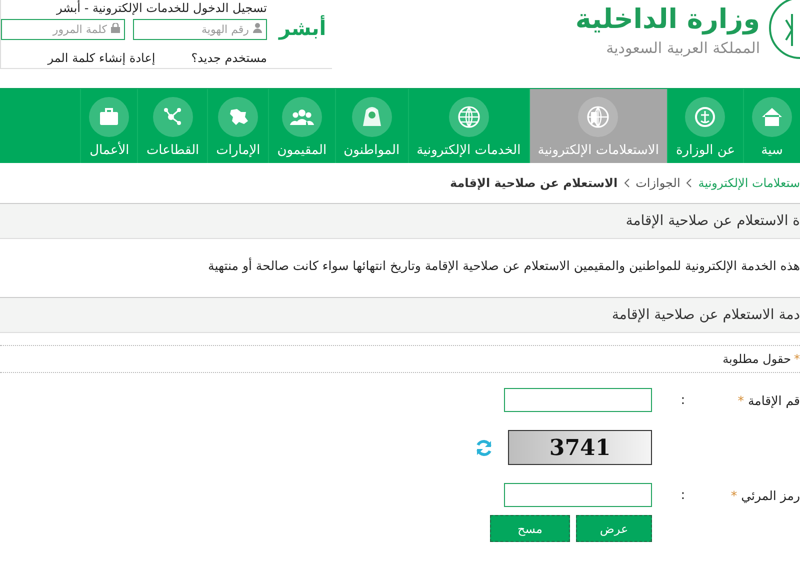 The image size is (800, 567). I want to click on clear-button: مسح, so click(530, 528).